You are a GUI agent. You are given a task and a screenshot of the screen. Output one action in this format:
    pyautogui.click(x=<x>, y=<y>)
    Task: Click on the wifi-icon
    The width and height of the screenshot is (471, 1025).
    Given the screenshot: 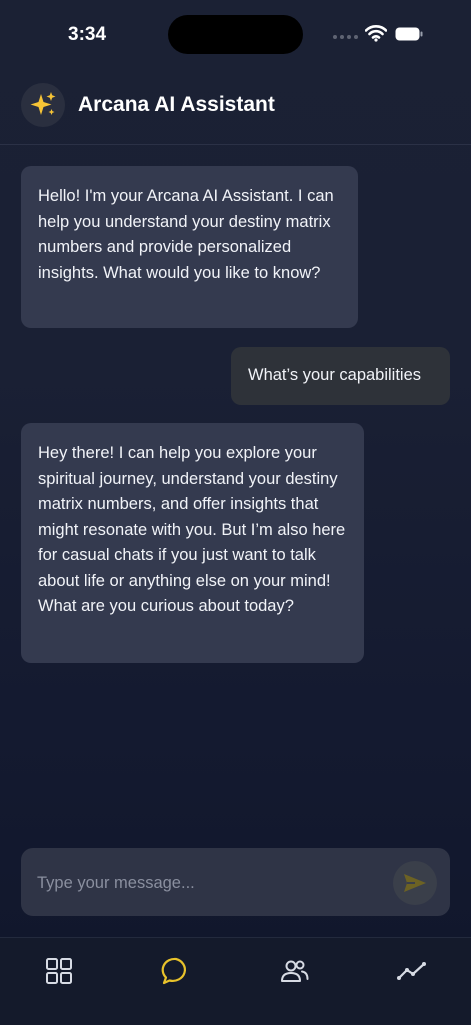 What is the action you would take?
    pyautogui.click(x=376, y=33)
    